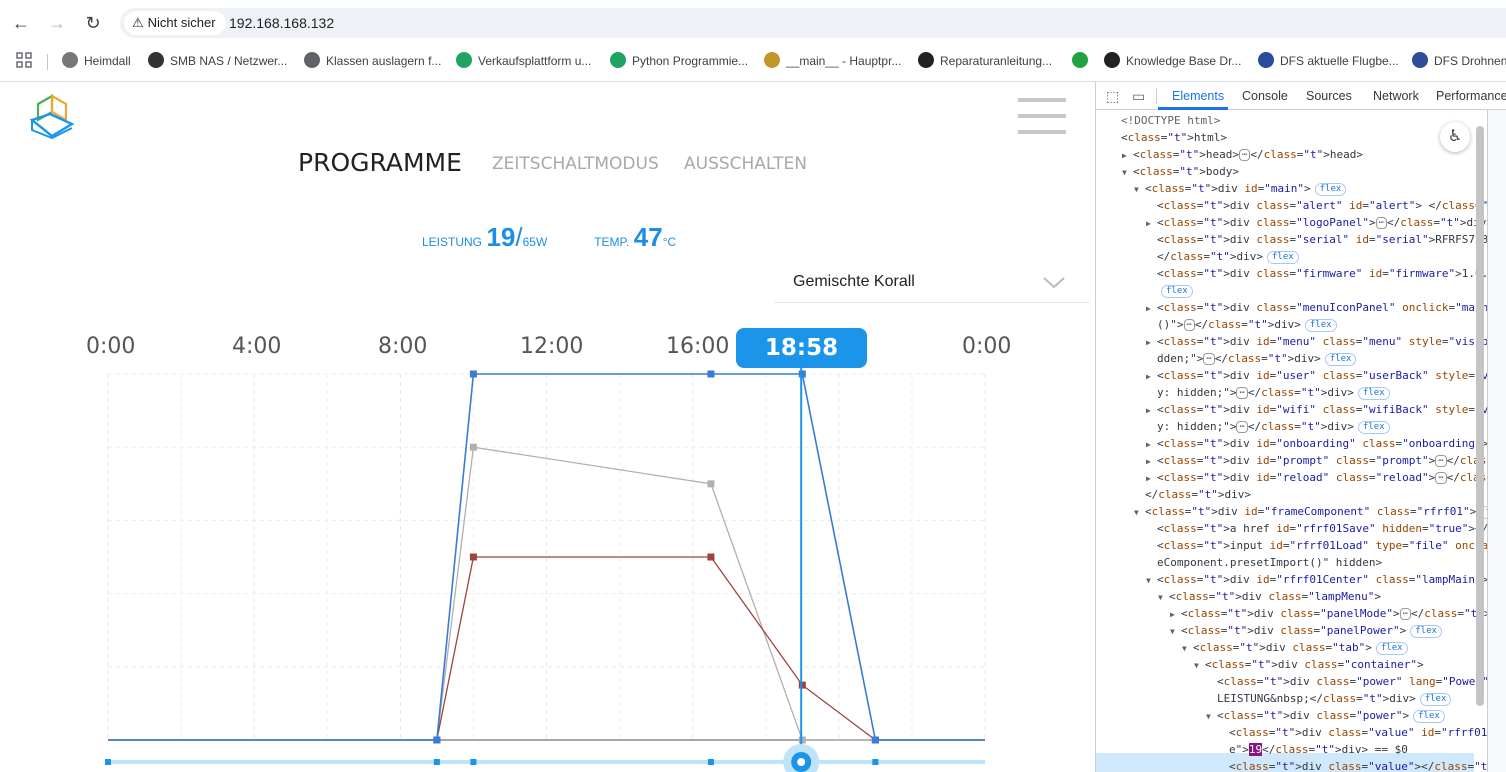  I want to click on preset-select: Gemischte Korall, so click(932, 284).